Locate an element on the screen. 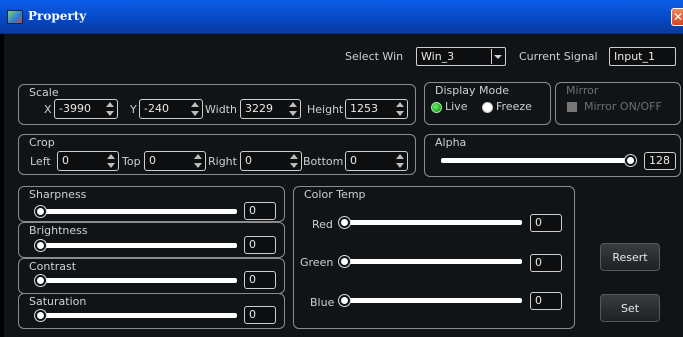 Image resolution: width=683 pixels, height=337 pixels. crop-title: Crop is located at coordinates (42, 142).